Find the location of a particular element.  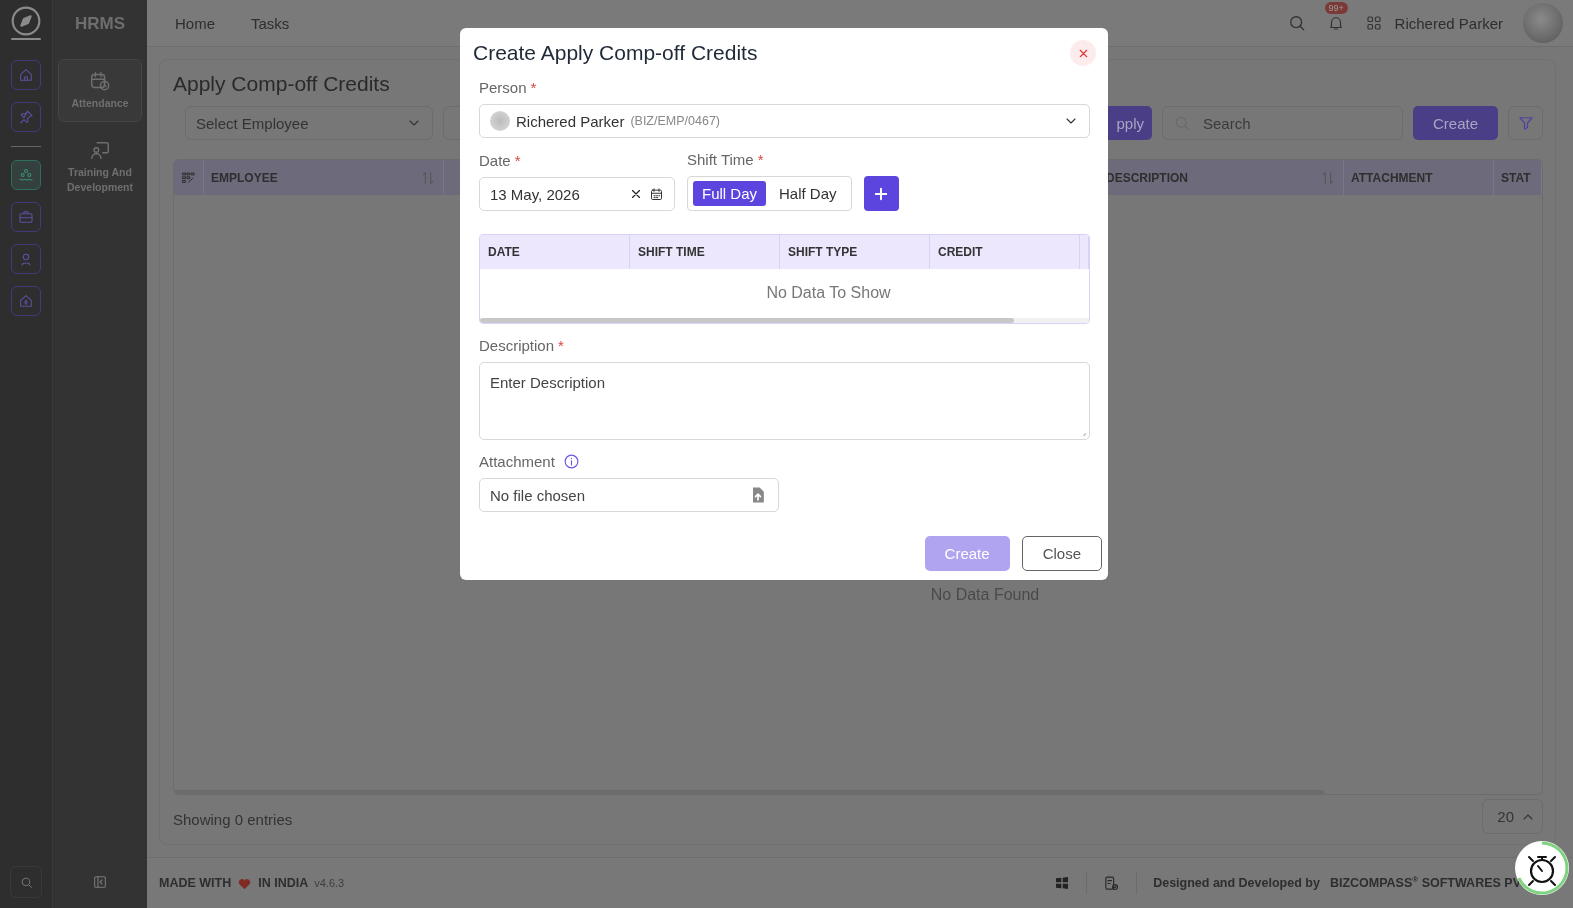

document-check-icon is located at coordinates (1112, 883).